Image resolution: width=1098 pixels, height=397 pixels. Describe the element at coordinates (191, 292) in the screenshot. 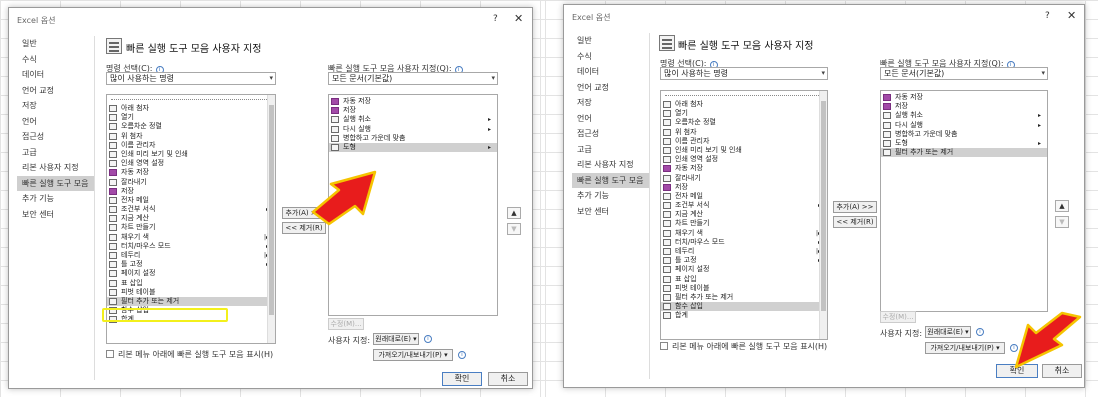

I see `list-item: 피벗 테이블` at that location.